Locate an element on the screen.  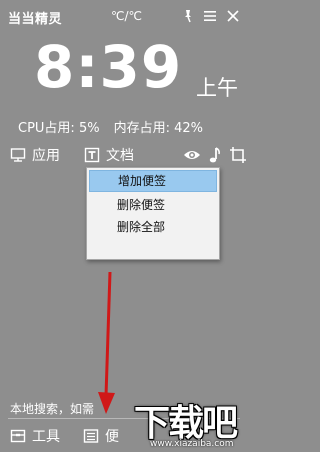
menu-item-delete-all: 删除全部 is located at coordinates (153, 227).